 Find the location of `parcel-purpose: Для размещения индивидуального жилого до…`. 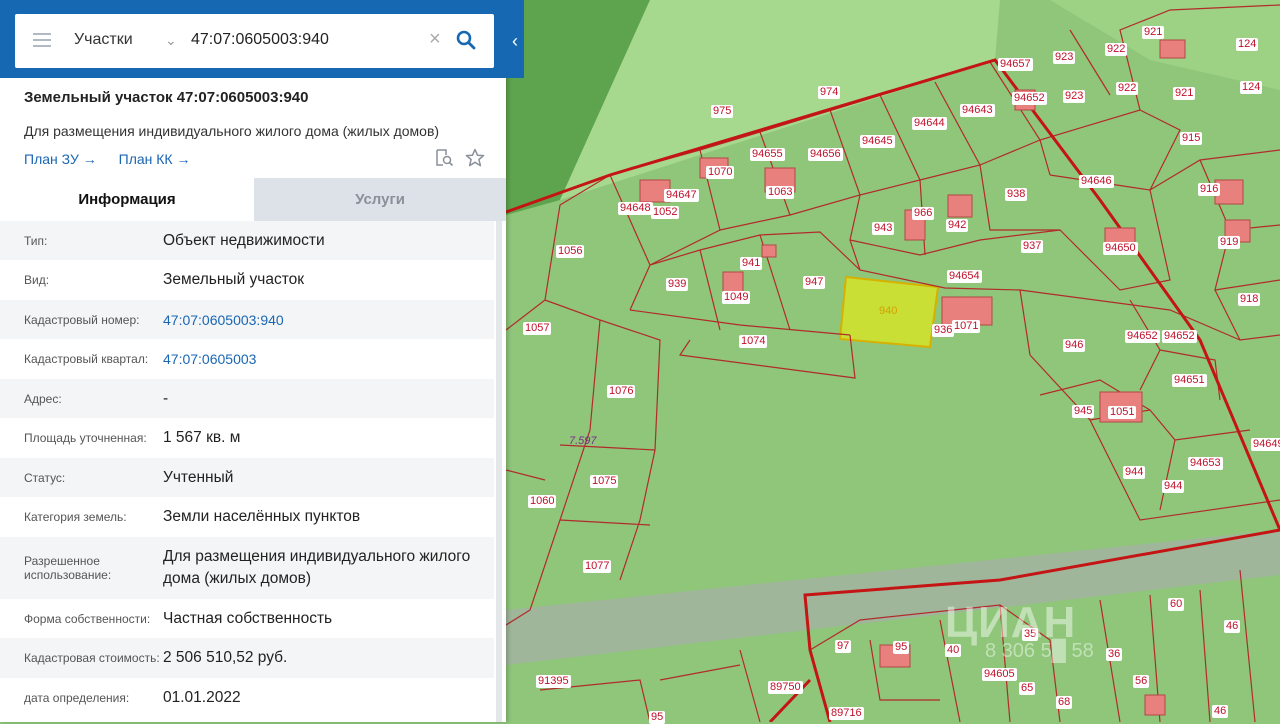

parcel-purpose: Для размещения индивидуального жилого до… is located at coordinates (232, 131).